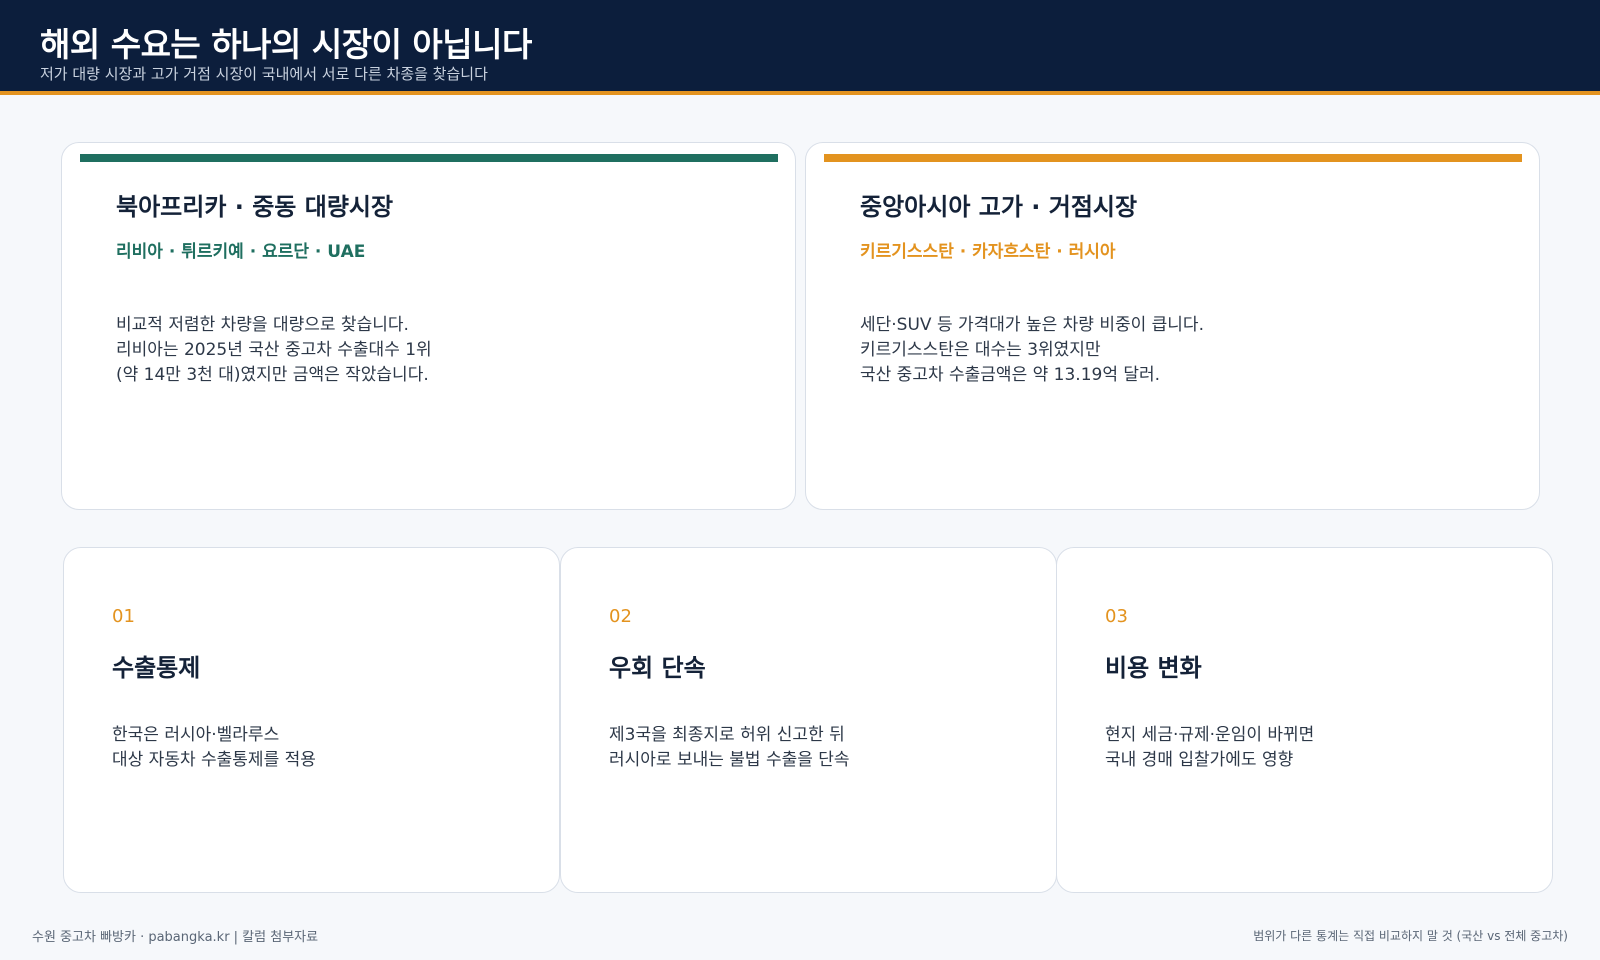 This screenshot has height=960, width=1600. Describe the element at coordinates (156, 668) in the screenshot. I see `issue-title: 수출통제` at that location.